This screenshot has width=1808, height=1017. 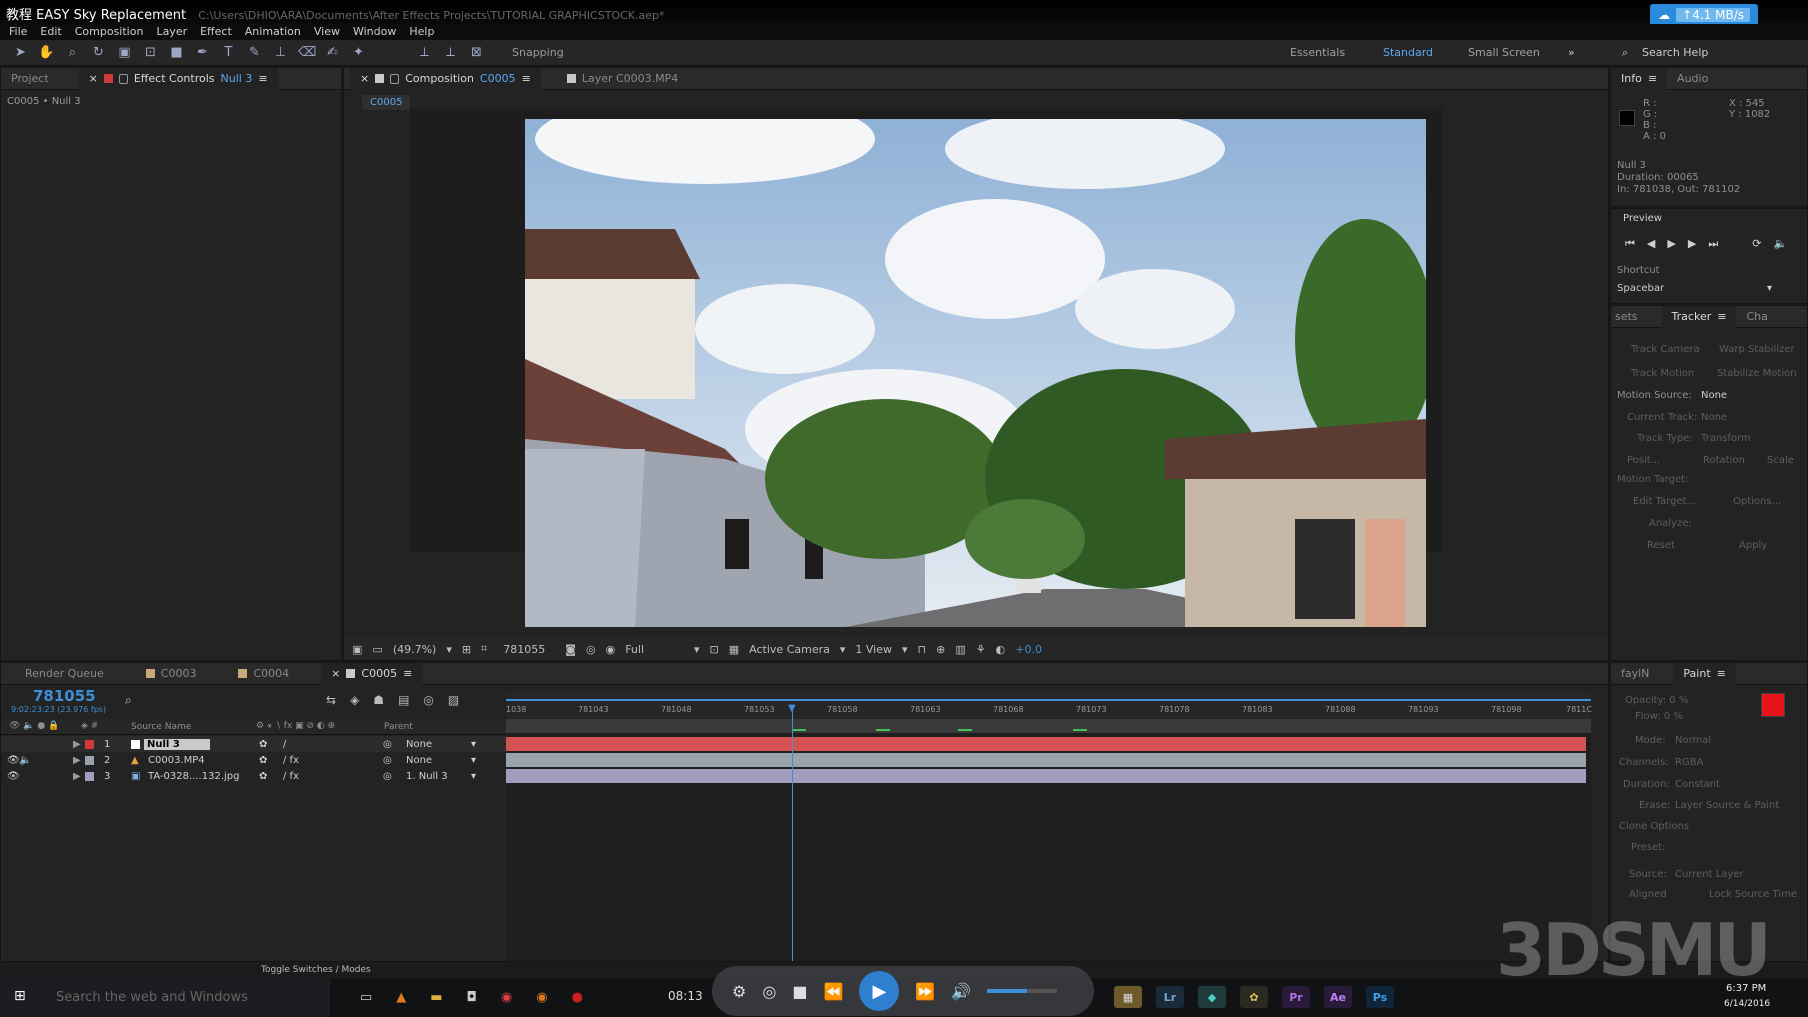 What do you see at coordinates (1639, 78) in the screenshot?
I see `tab-info: Info ≡` at bounding box center [1639, 78].